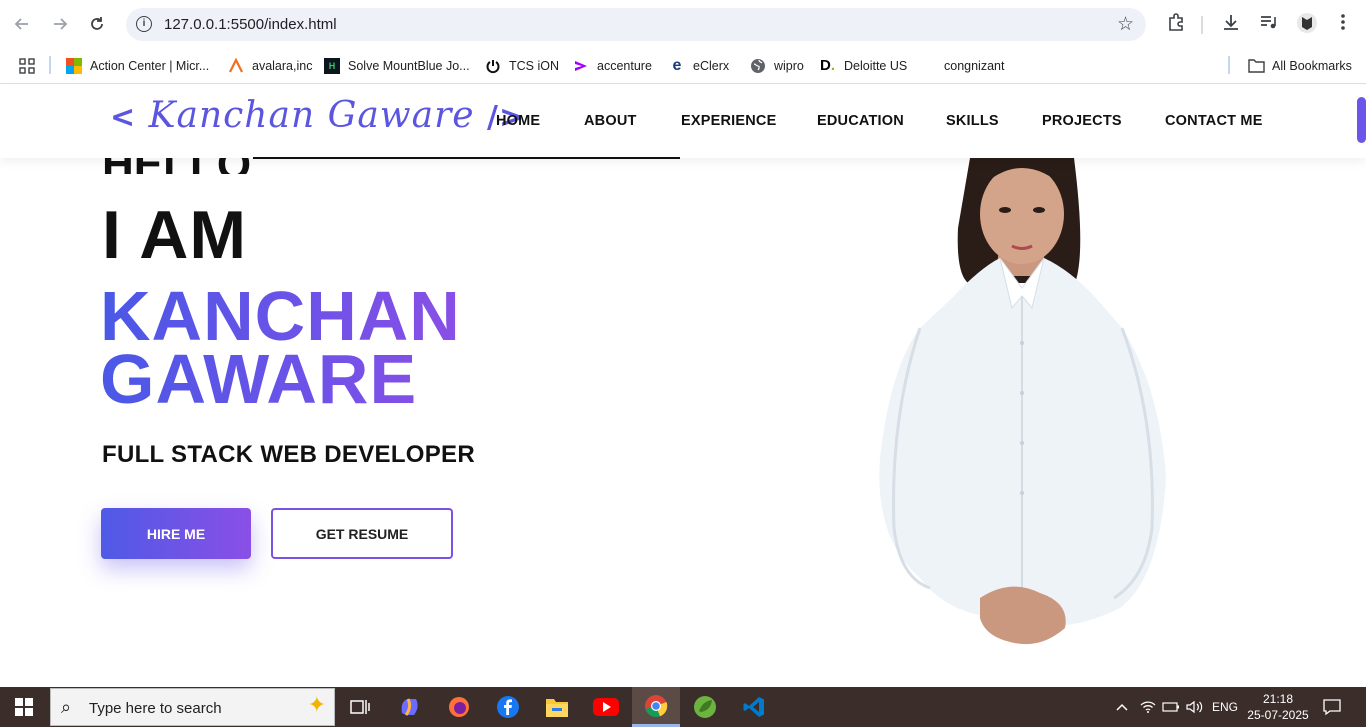 This screenshot has height=727, width=1366. Describe the element at coordinates (1225, 707) in the screenshot. I see `language-indicator: ENG` at that location.